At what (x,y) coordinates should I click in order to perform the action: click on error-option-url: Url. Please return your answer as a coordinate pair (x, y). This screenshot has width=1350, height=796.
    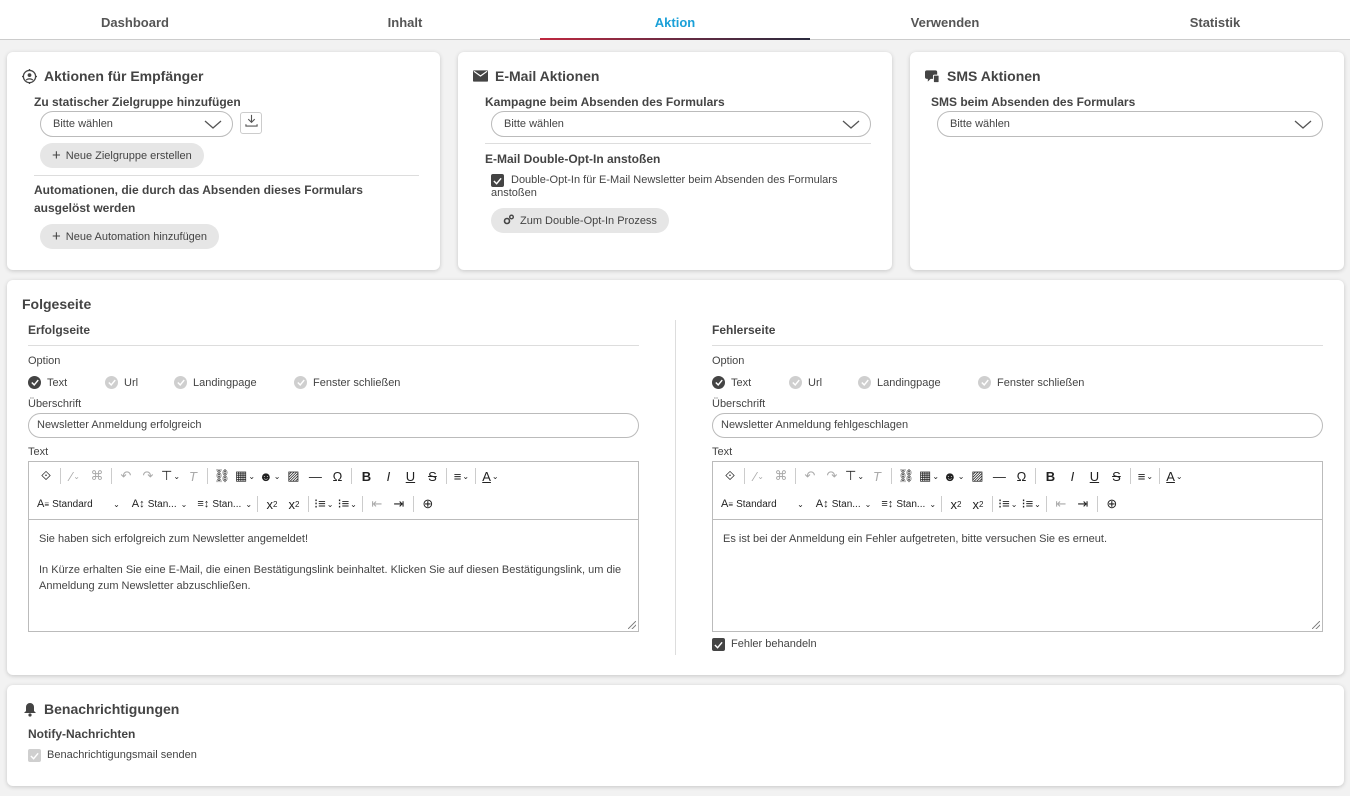
    Looking at the image, I should click on (805, 382).